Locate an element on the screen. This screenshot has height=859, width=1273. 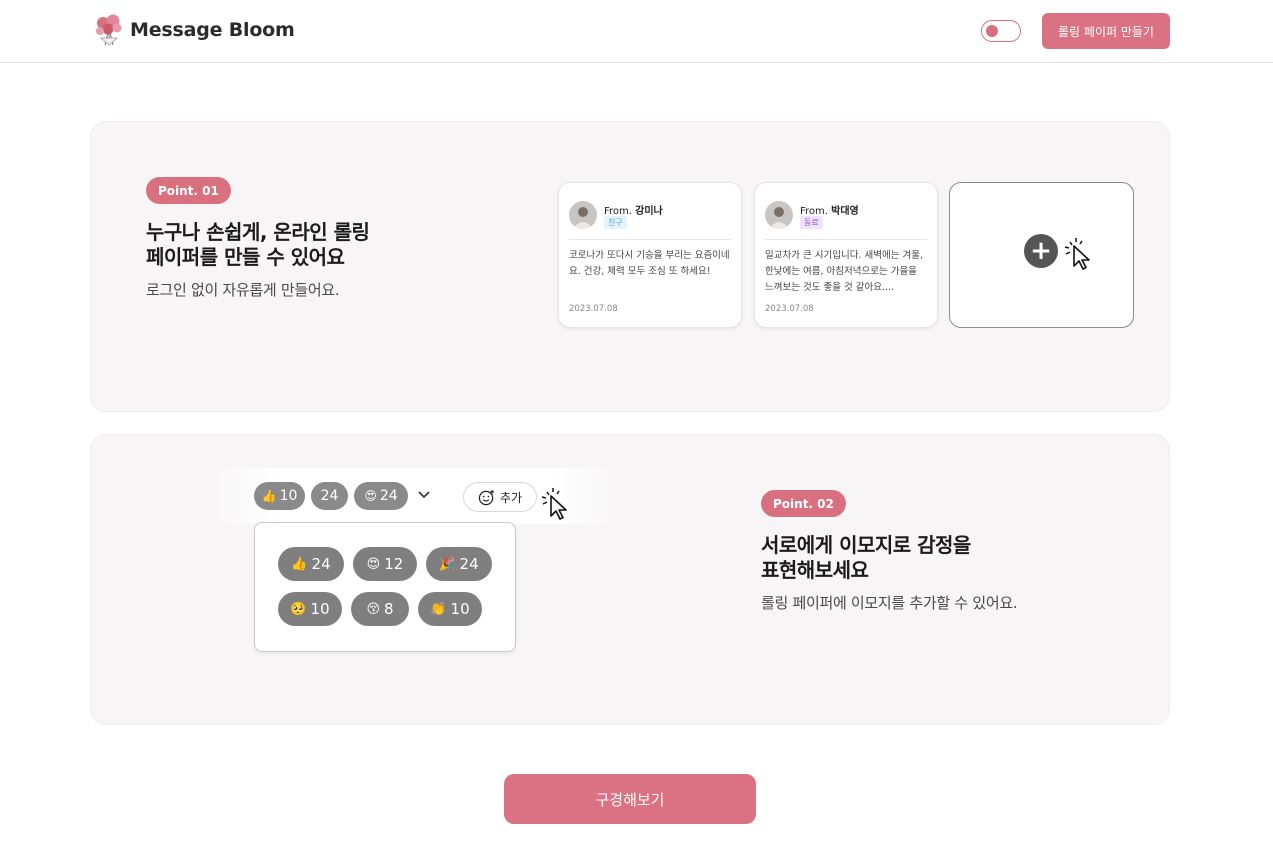
feature-title-line: 표현해보세요 is located at coordinates (815, 570).